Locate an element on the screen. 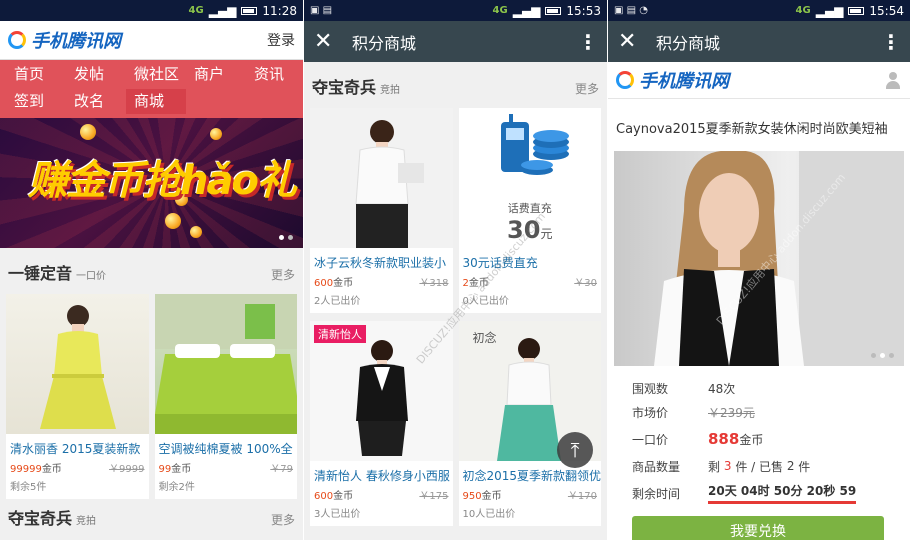 The image size is (910, 540). site-header: 手机腾讯网 is located at coordinates (759, 80).